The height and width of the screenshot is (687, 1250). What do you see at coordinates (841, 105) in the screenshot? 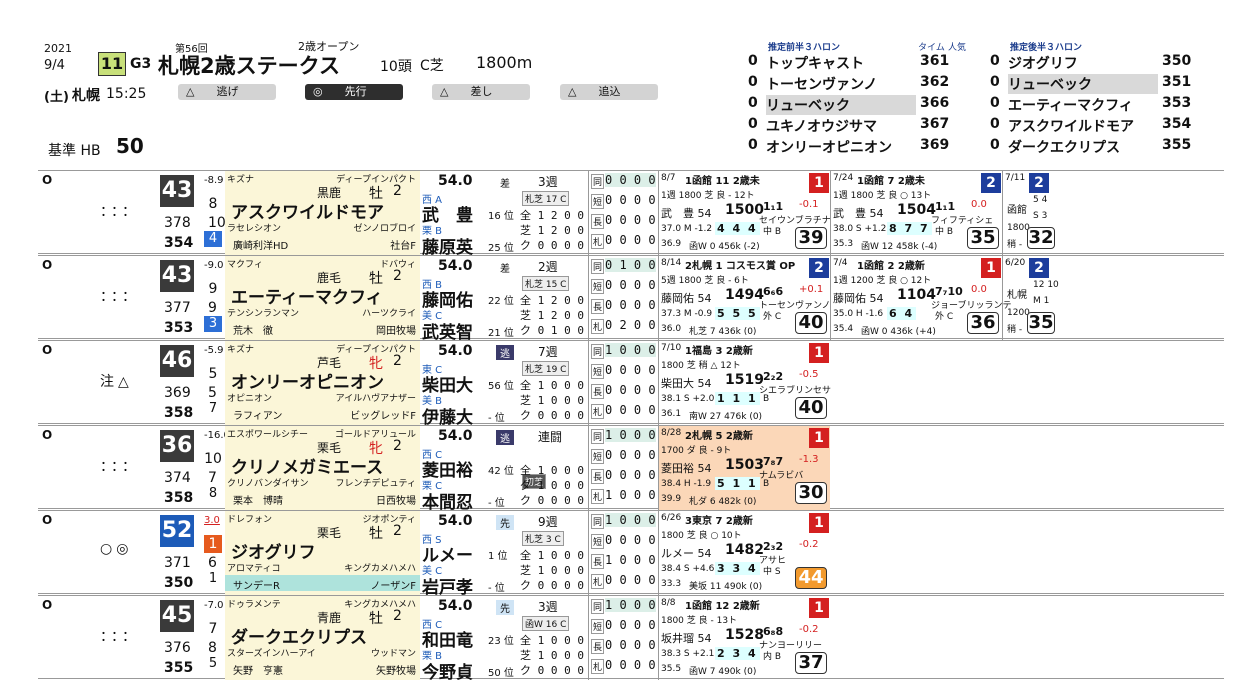
I see `pace-early-horse: リューベック` at bounding box center [841, 105].